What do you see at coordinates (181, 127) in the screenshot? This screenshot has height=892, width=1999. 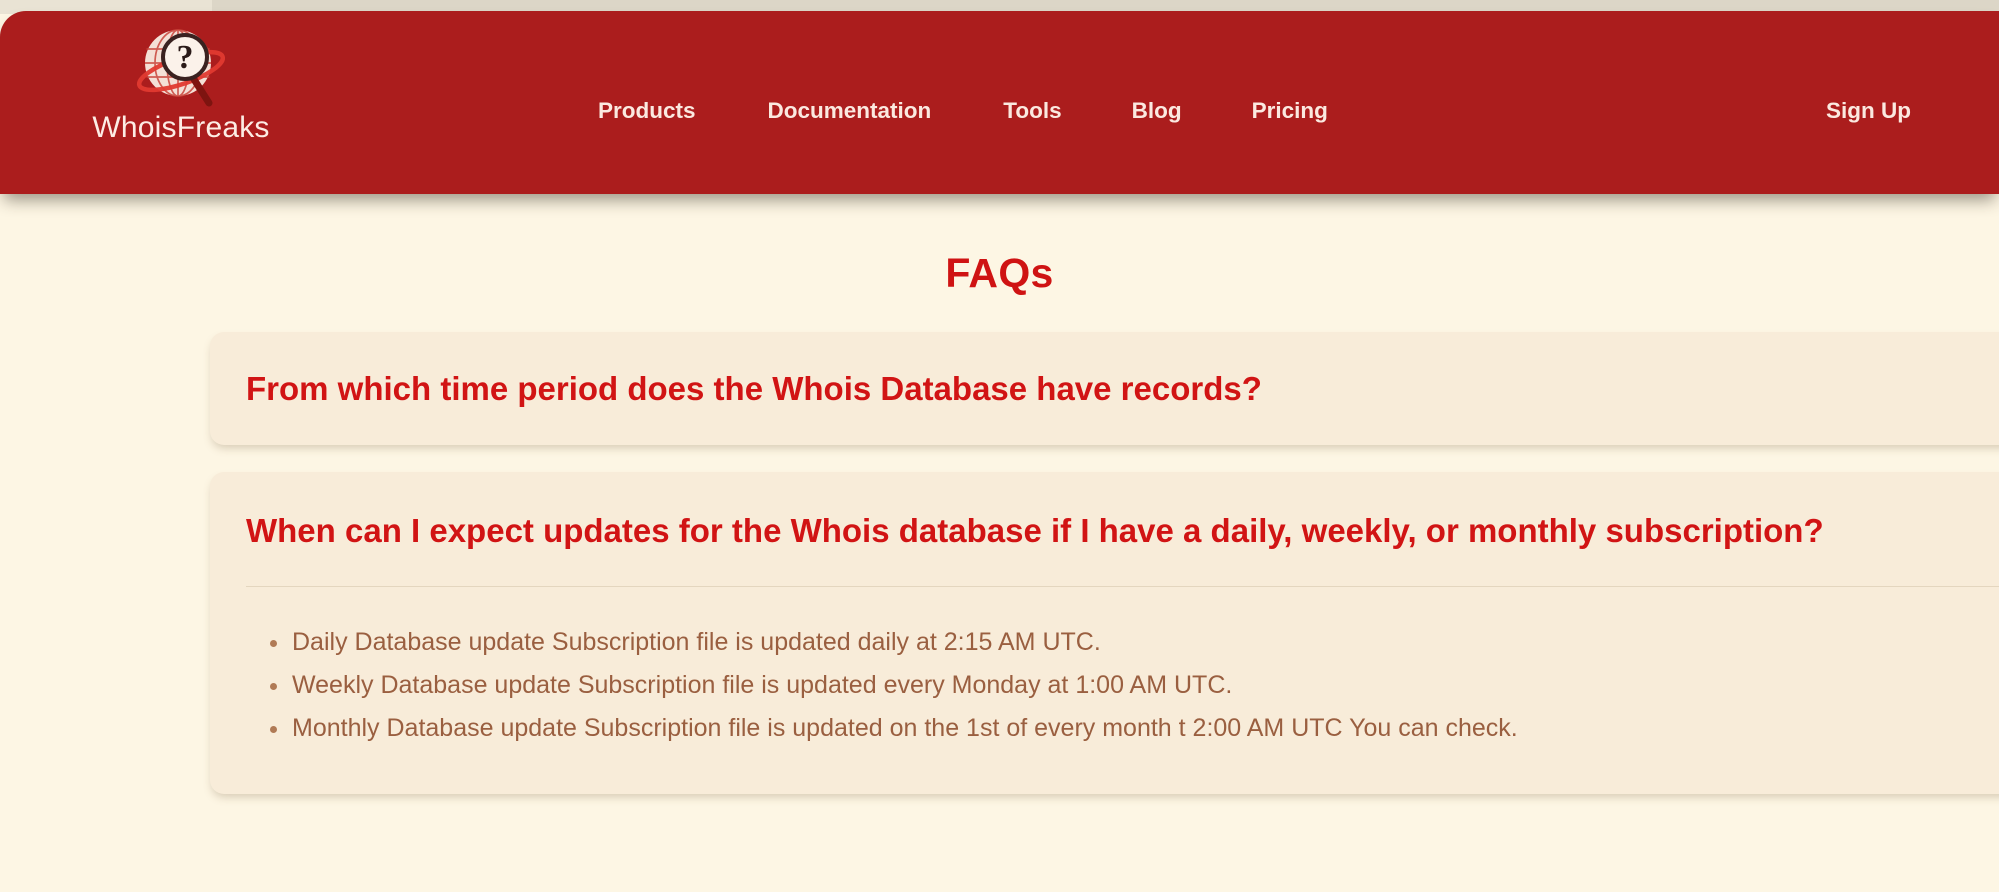 I see `brand-name: WhoisFreaks` at bounding box center [181, 127].